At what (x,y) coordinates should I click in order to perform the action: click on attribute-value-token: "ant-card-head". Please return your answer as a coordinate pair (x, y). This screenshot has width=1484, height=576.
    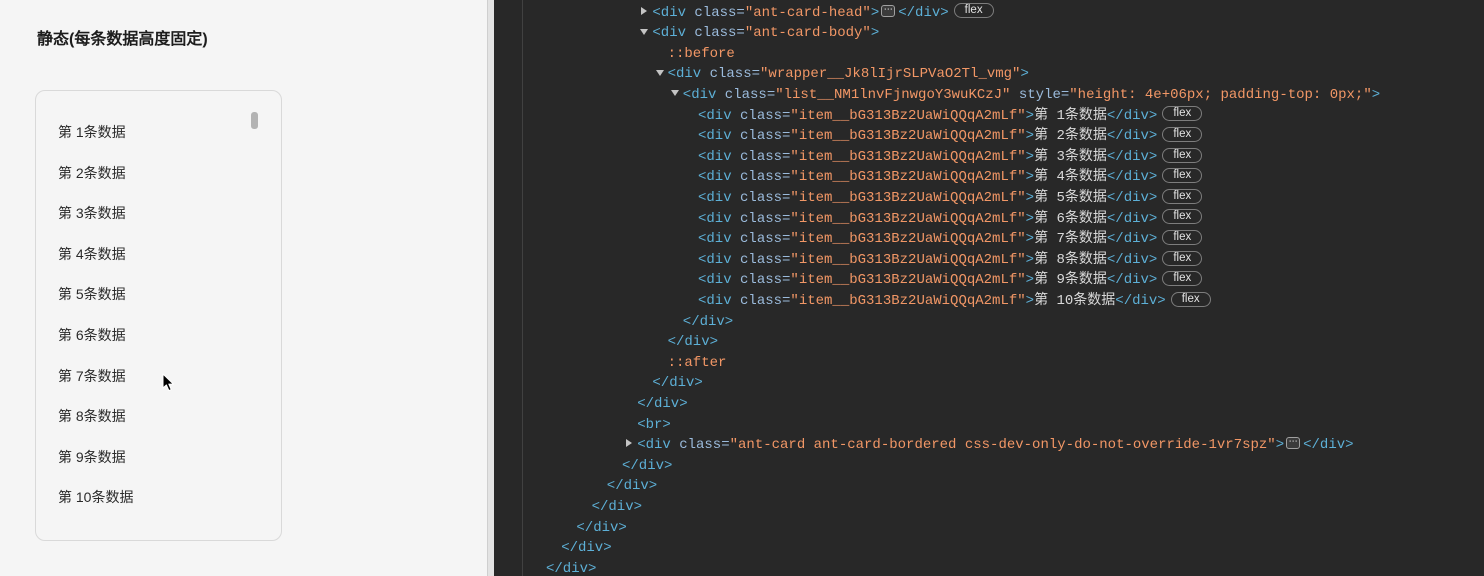
    Looking at the image, I should click on (807, 12).